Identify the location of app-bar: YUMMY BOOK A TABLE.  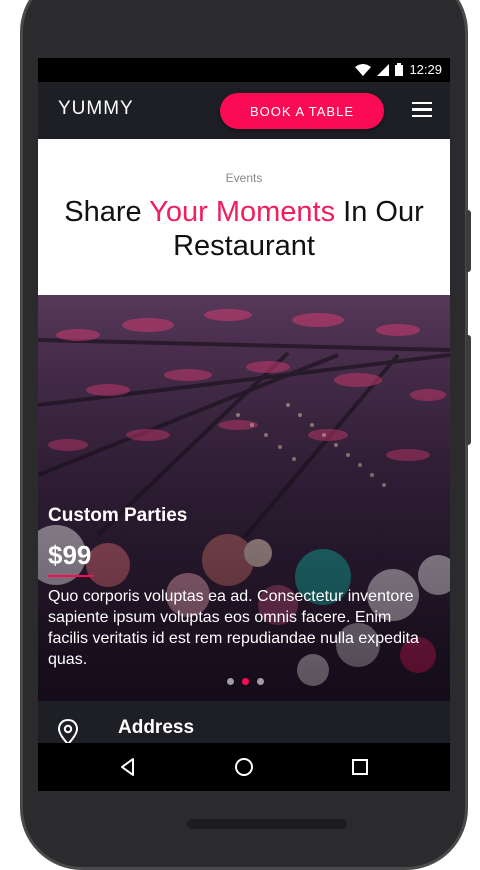
(244, 110).